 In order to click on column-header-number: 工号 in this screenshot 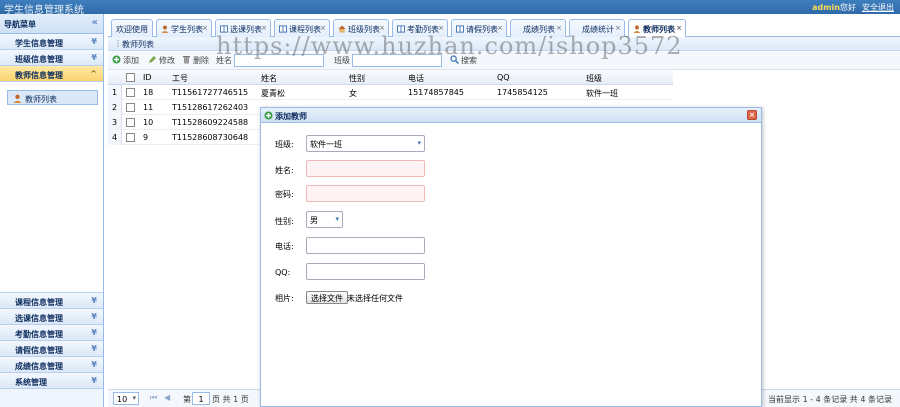, I will do `click(180, 78)`.